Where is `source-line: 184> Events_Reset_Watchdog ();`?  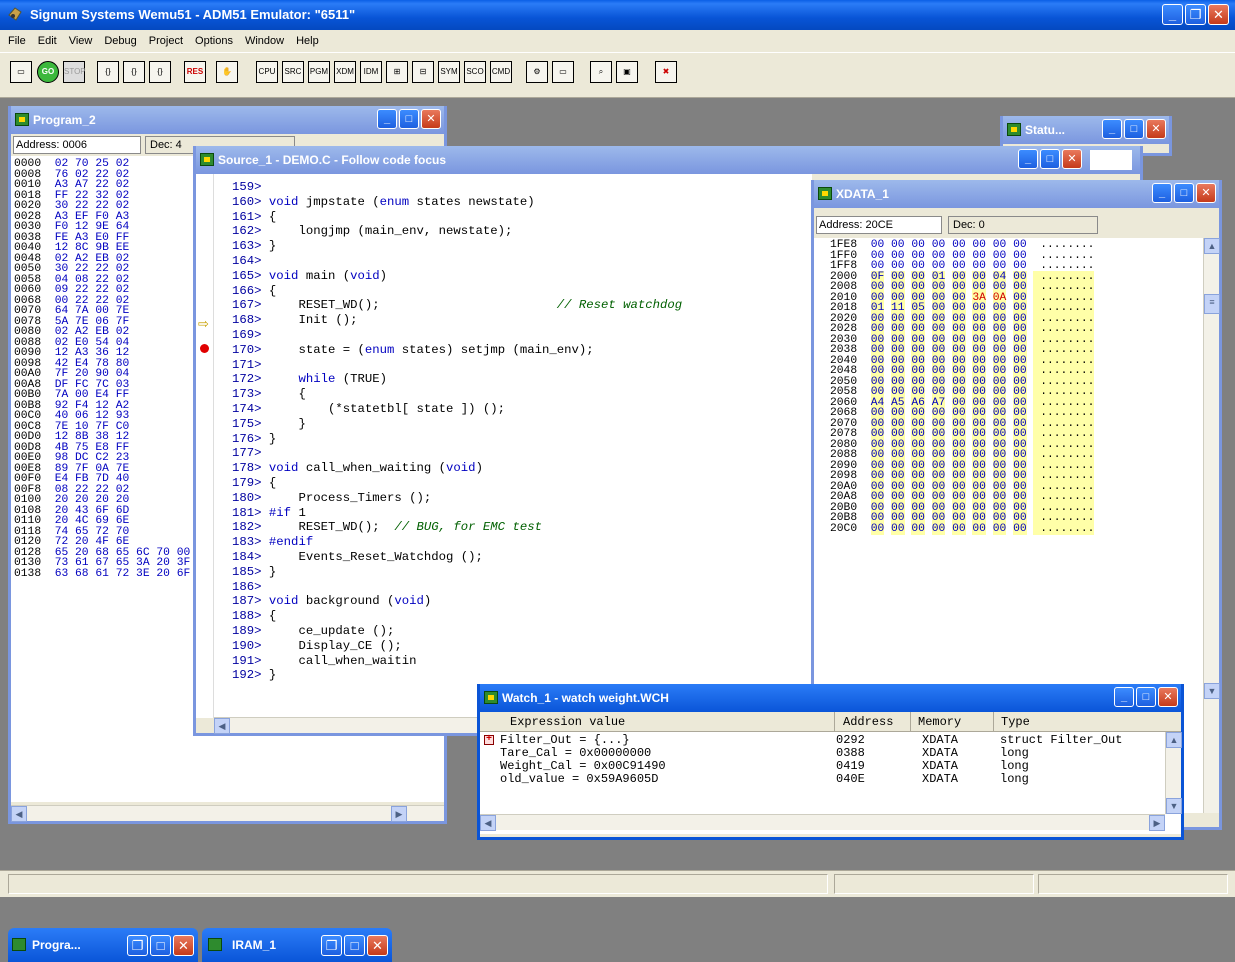 source-line: 184> Events_Reset_Watchdog (); is located at coordinates (522, 557).